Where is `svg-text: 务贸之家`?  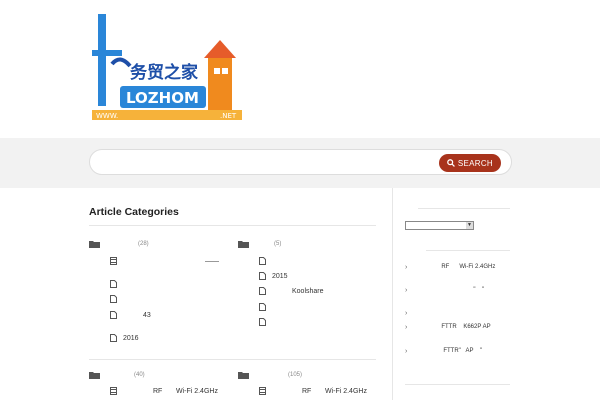
svg-text: 务贸之家 is located at coordinates (164, 72).